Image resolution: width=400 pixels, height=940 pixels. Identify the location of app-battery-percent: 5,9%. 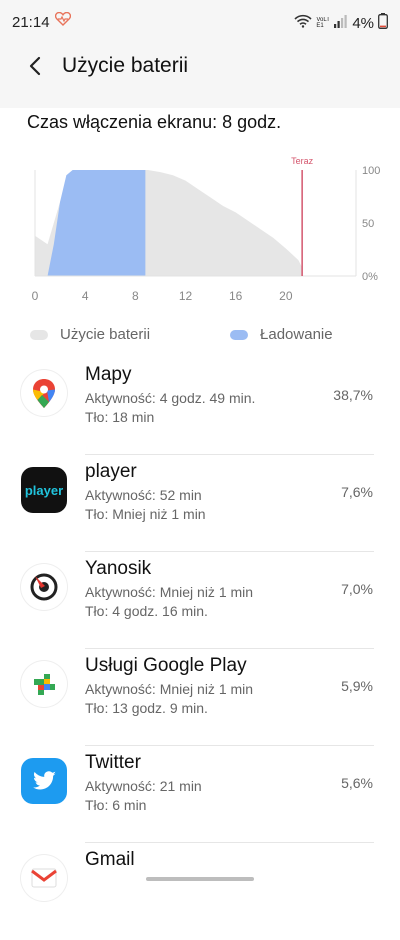
(357, 686).